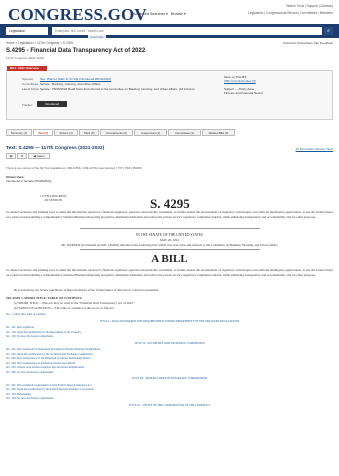 This screenshot has width=339, height=476. Describe the element at coordinates (184, 132) in the screenshot. I see `tab-committees: Committees (1)` at that location.